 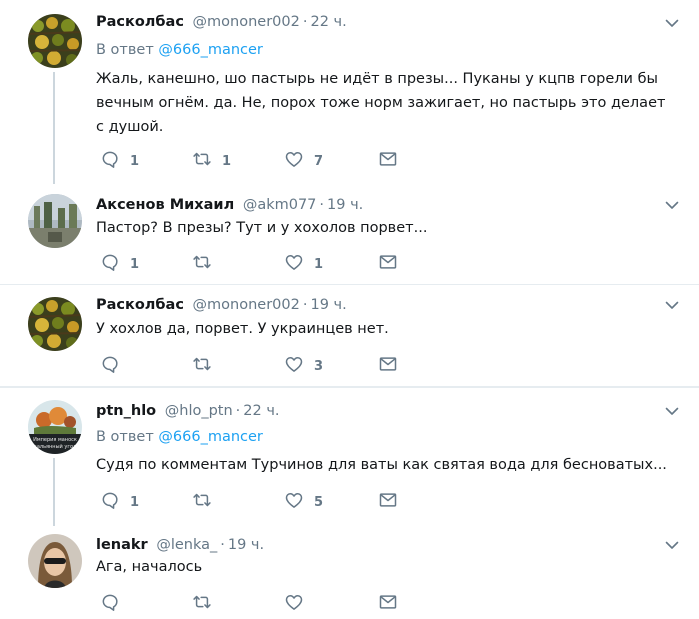 I want to click on avatar: Империя маноск кальянный угол, so click(x=55, y=427).